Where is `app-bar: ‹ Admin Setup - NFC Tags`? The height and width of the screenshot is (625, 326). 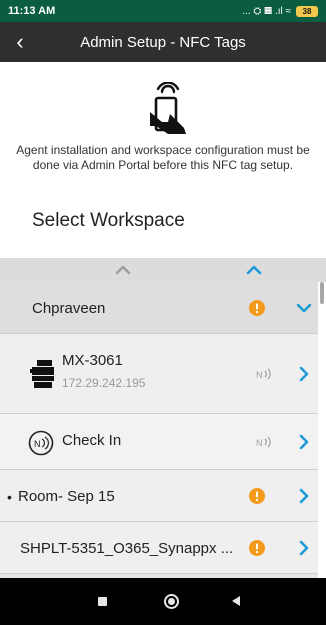
app-bar: ‹ Admin Setup - NFC Tags is located at coordinates (163, 42).